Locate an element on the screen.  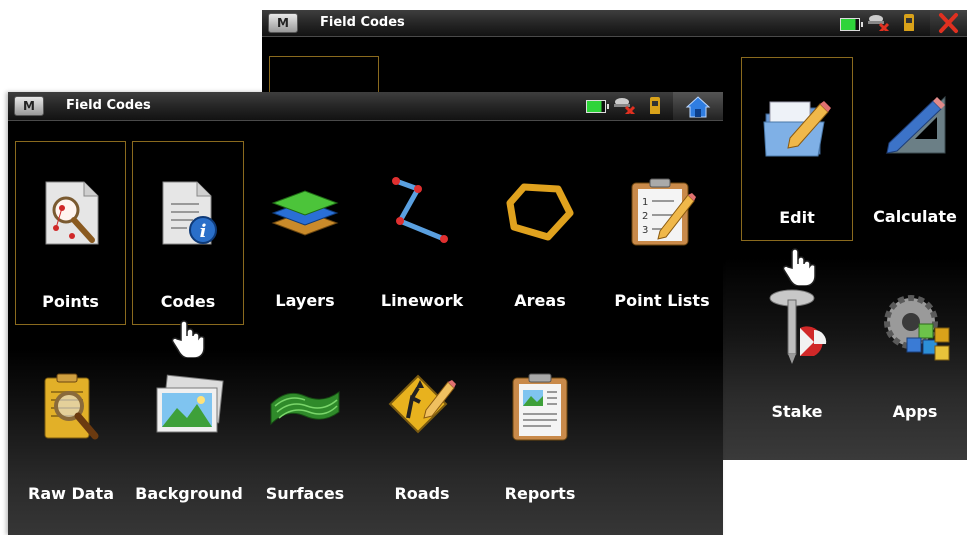
tile-reports: Reports is located at coordinates (540, 435).